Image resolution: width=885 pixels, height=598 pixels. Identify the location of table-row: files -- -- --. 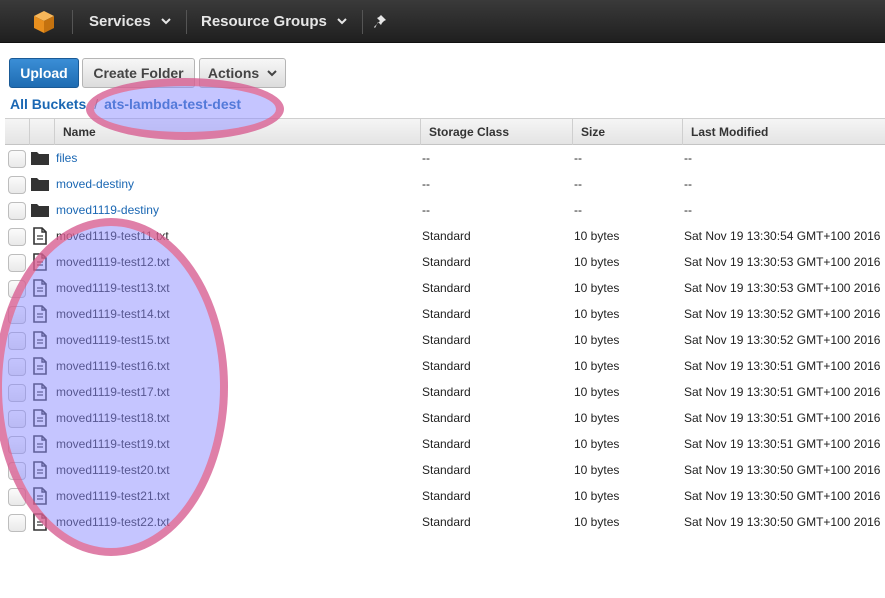
(445, 158).